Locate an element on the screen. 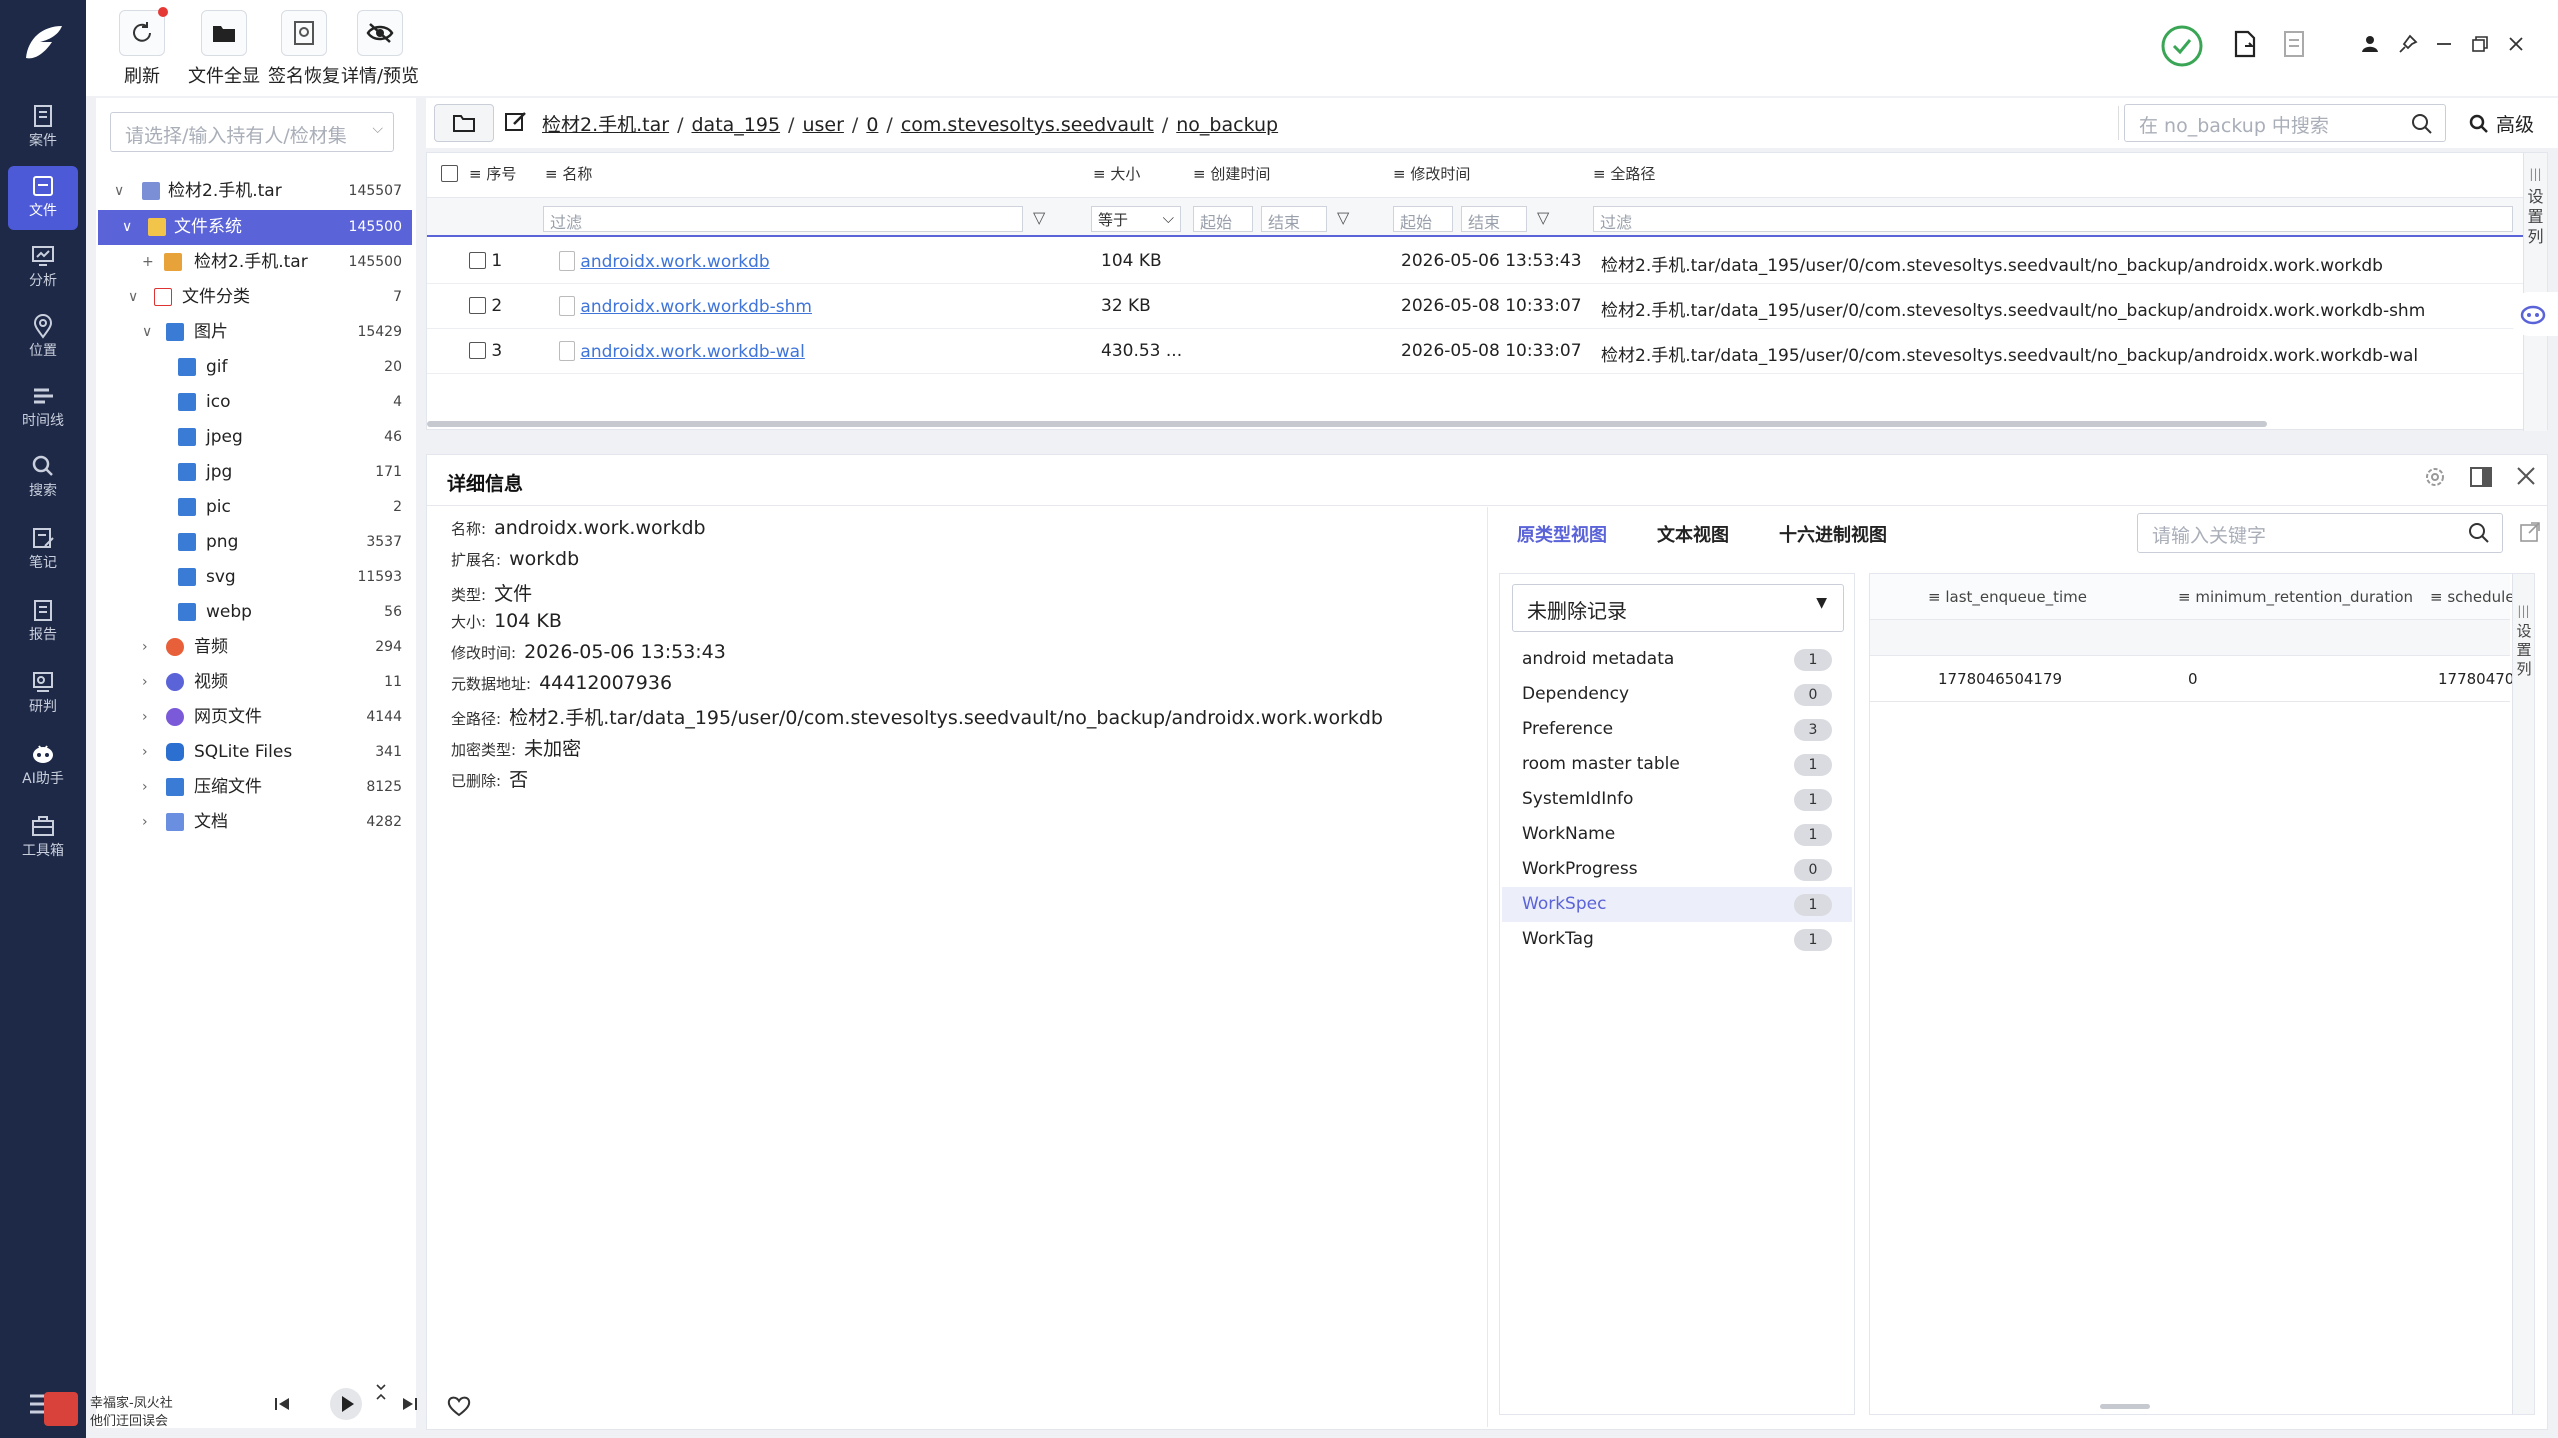 The width and height of the screenshot is (2558, 1438). export-file-icon is located at coordinates (2246, 44).